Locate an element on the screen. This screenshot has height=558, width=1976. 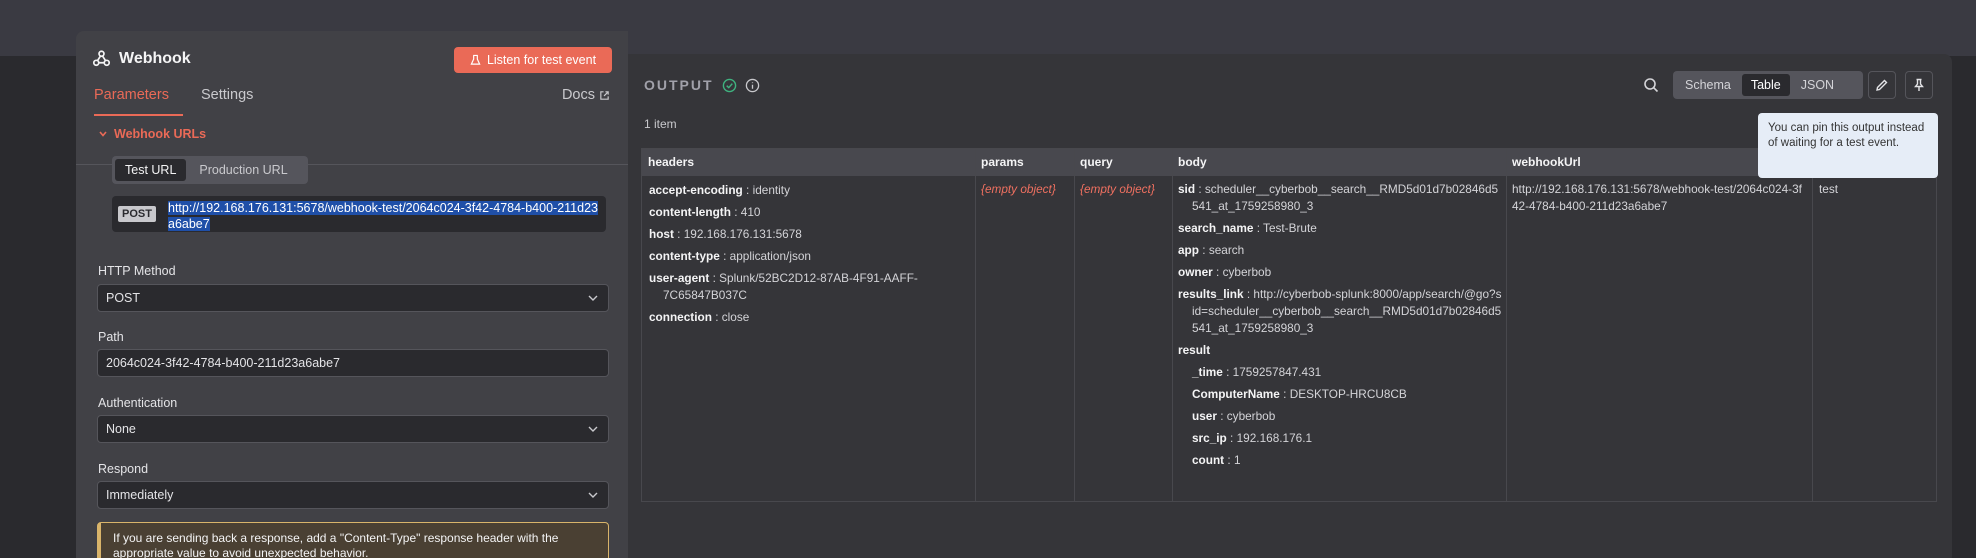
pencil-icon is located at coordinates (1882, 85).